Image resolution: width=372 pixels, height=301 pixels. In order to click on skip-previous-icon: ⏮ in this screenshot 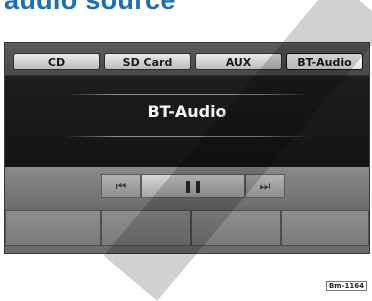, I will do `click(121, 186)`.